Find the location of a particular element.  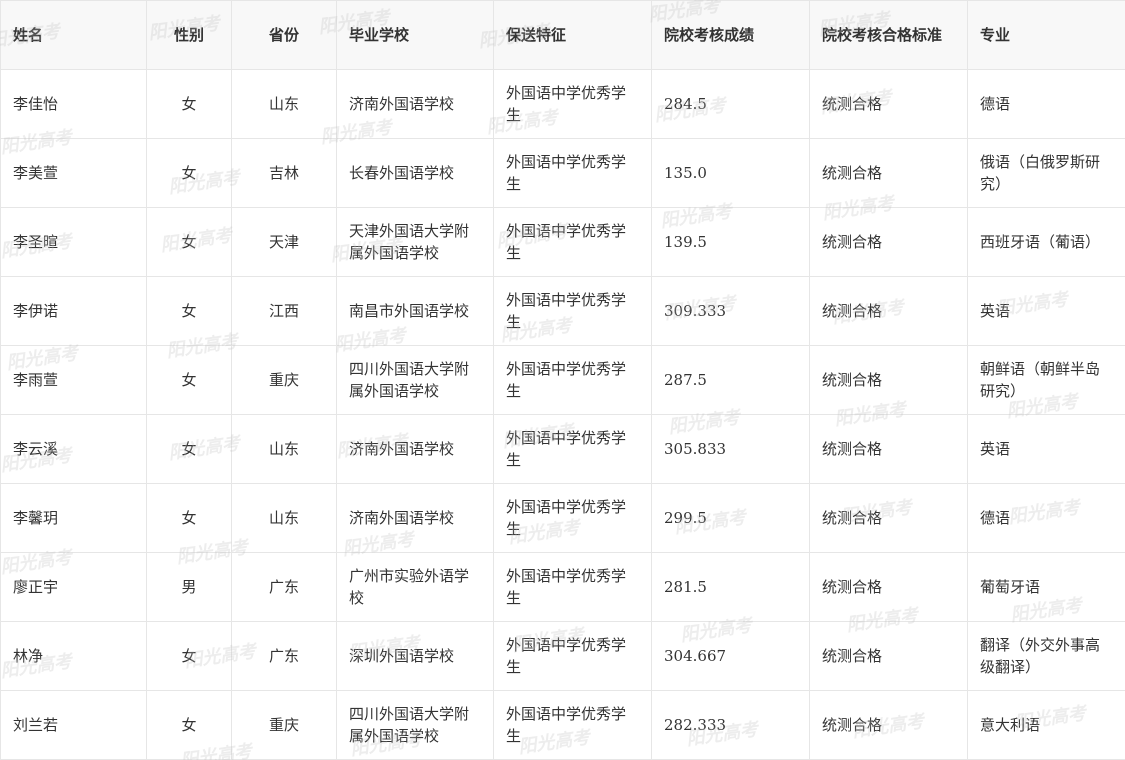

cell-name: 廖正宇 is located at coordinates (73, 587).